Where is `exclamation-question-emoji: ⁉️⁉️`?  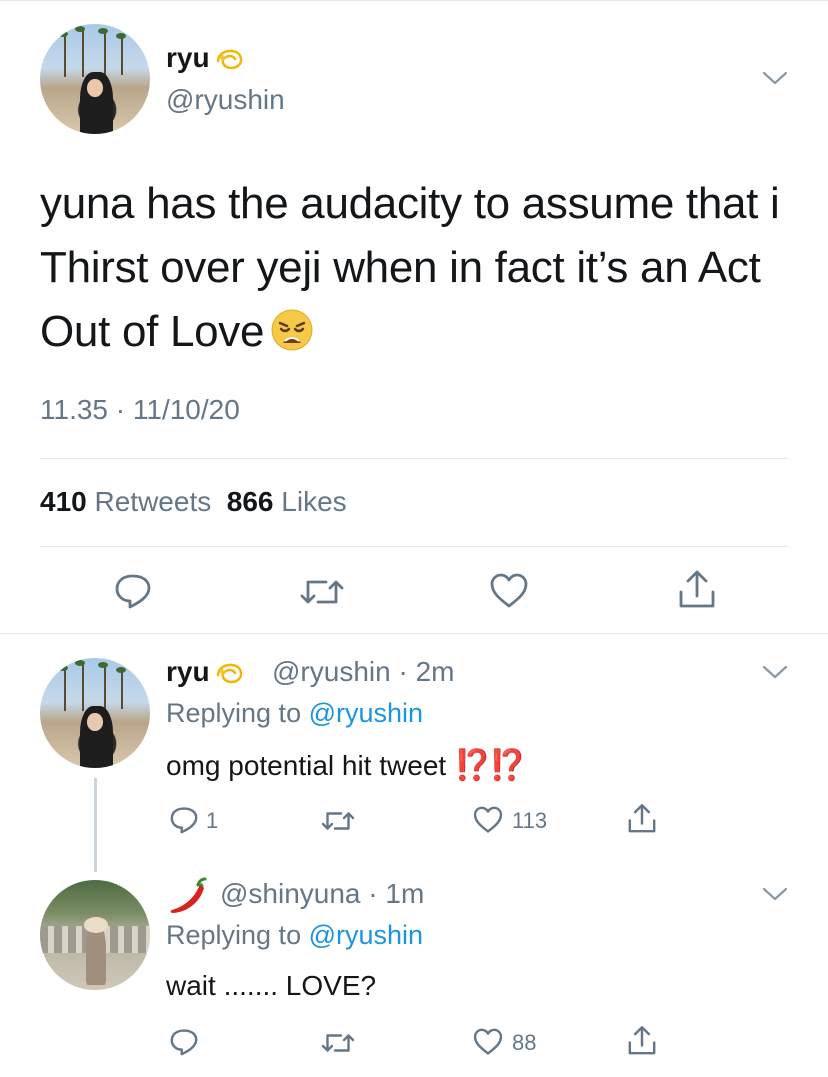 exclamation-question-emoji: ⁉️⁉️ is located at coordinates (490, 765).